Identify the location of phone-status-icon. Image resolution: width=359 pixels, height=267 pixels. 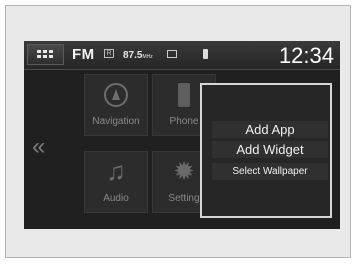
(205, 54).